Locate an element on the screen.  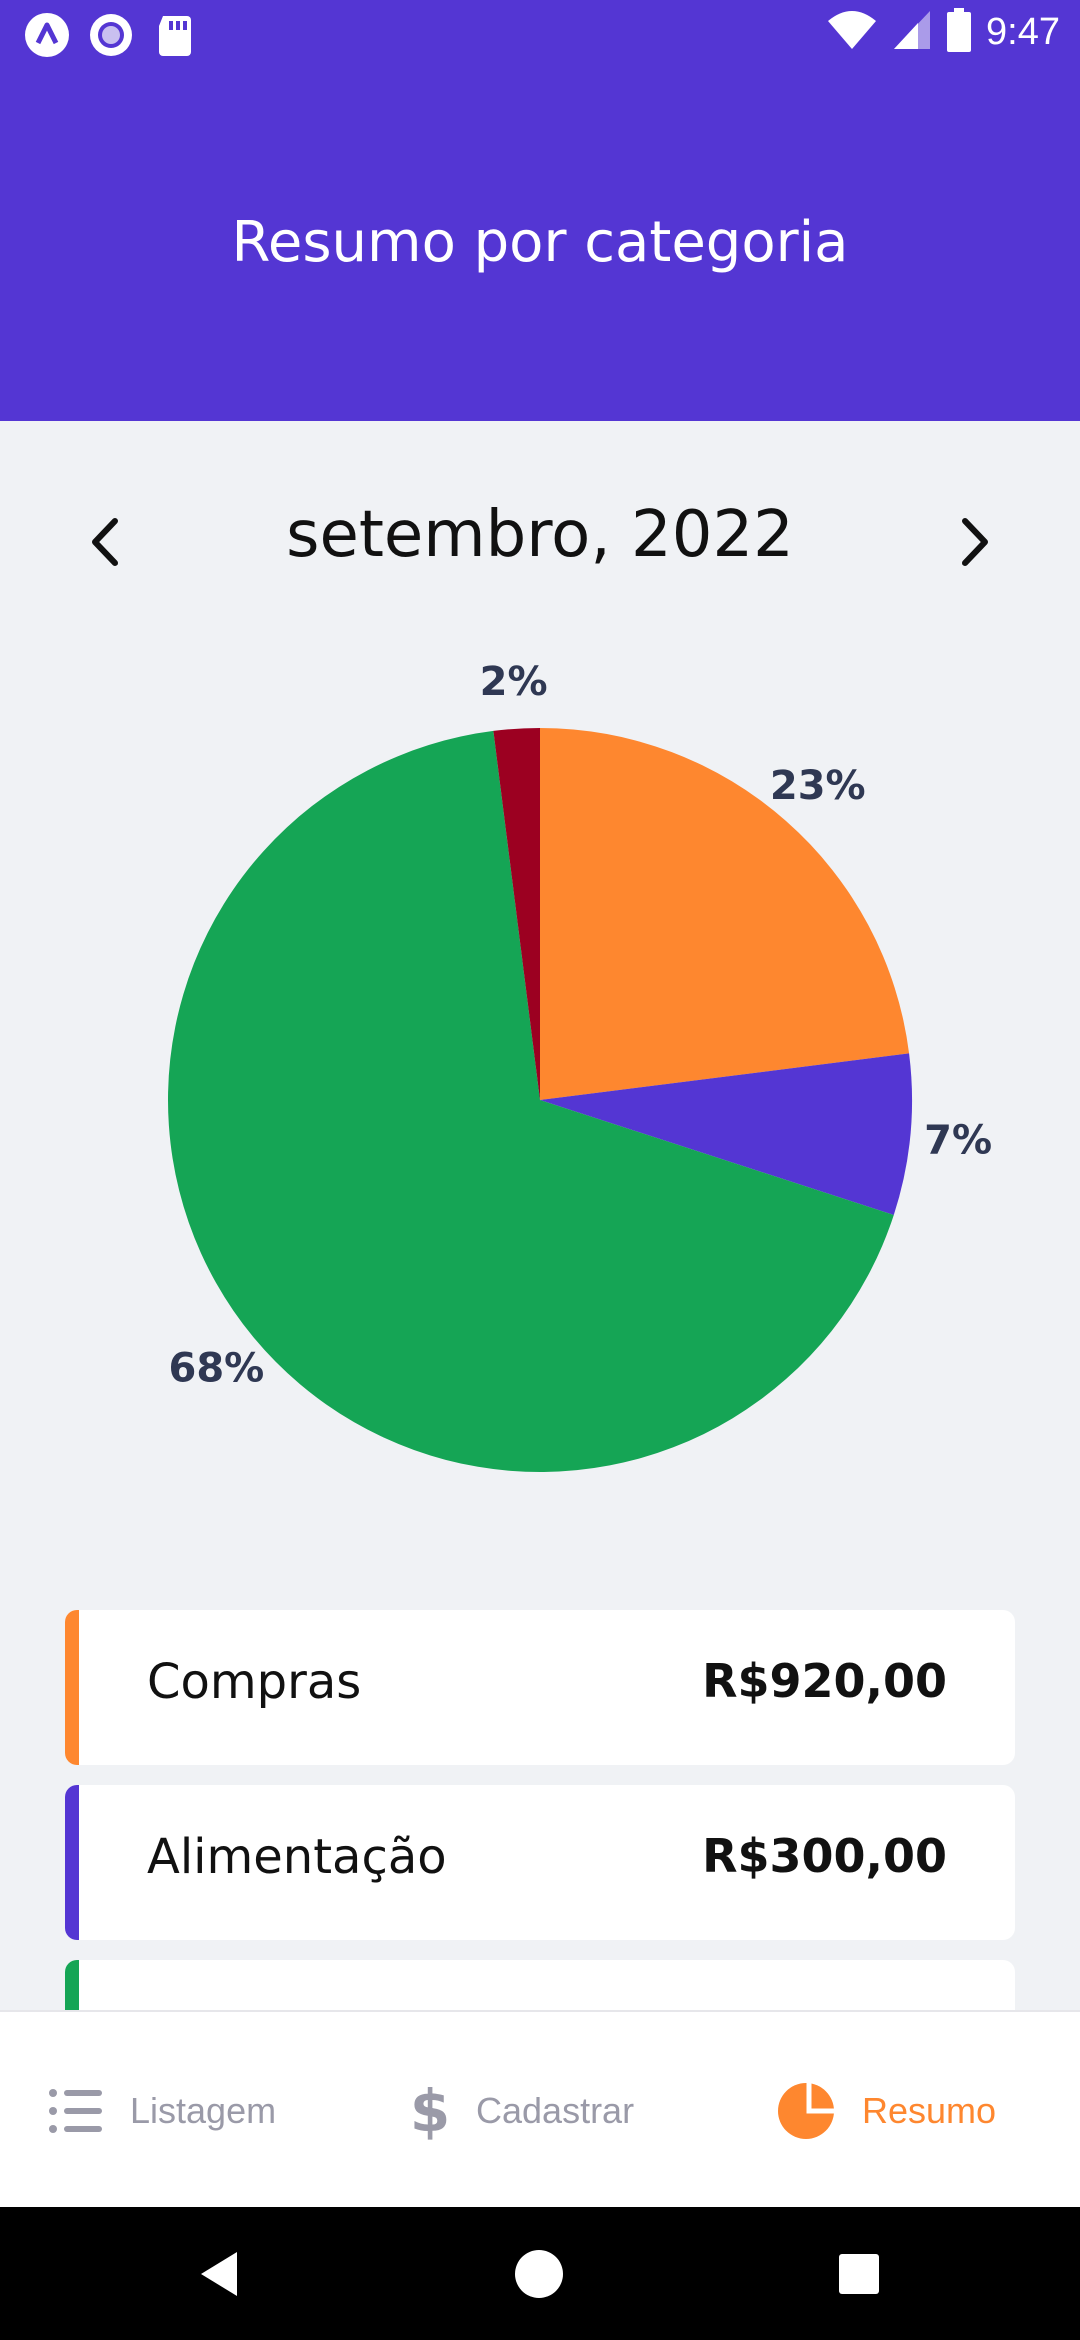
month-selector: setembro, 2022 is located at coordinates (540, 540).